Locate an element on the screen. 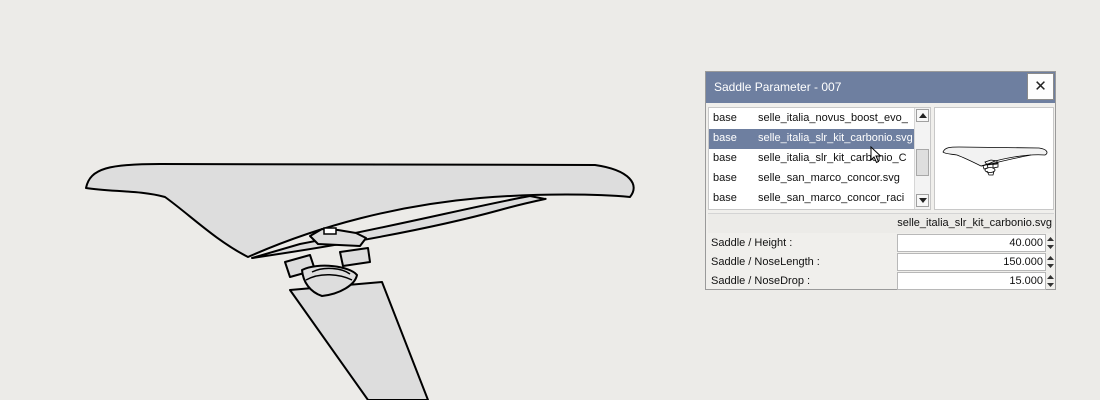  selected-filename: selle_italia_slr_kit_carbonio.svg is located at coordinates (974, 223).